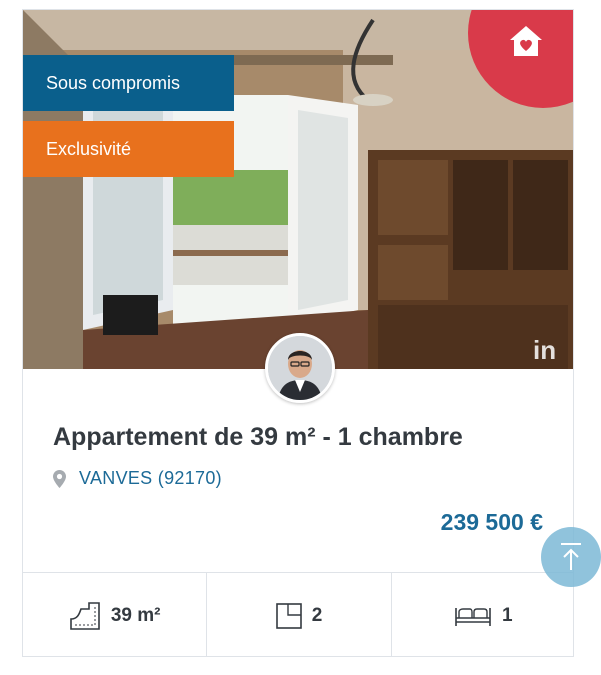  Describe the element at coordinates (128, 149) in the screenshot. I see `exclusive-badge: Exclusivité` at that location.